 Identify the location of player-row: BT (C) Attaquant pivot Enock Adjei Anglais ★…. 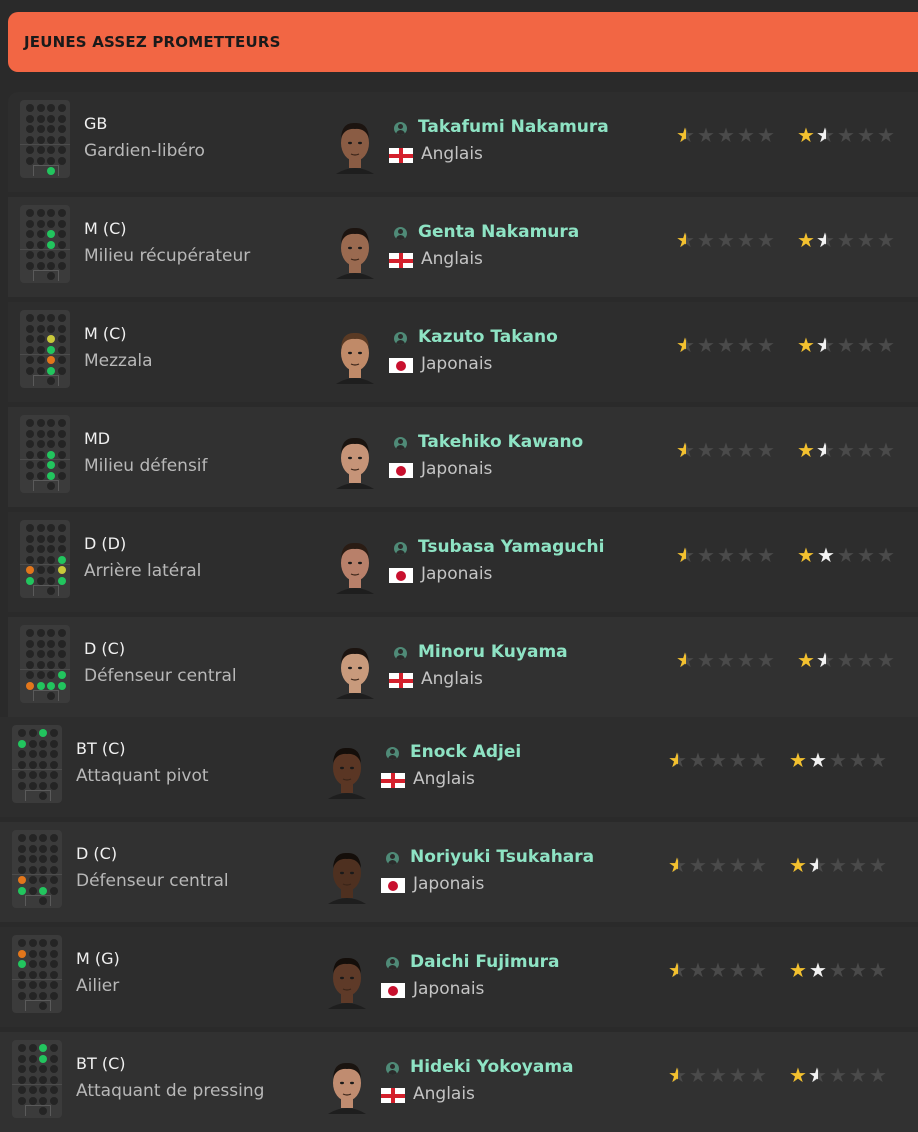
(459, 767).